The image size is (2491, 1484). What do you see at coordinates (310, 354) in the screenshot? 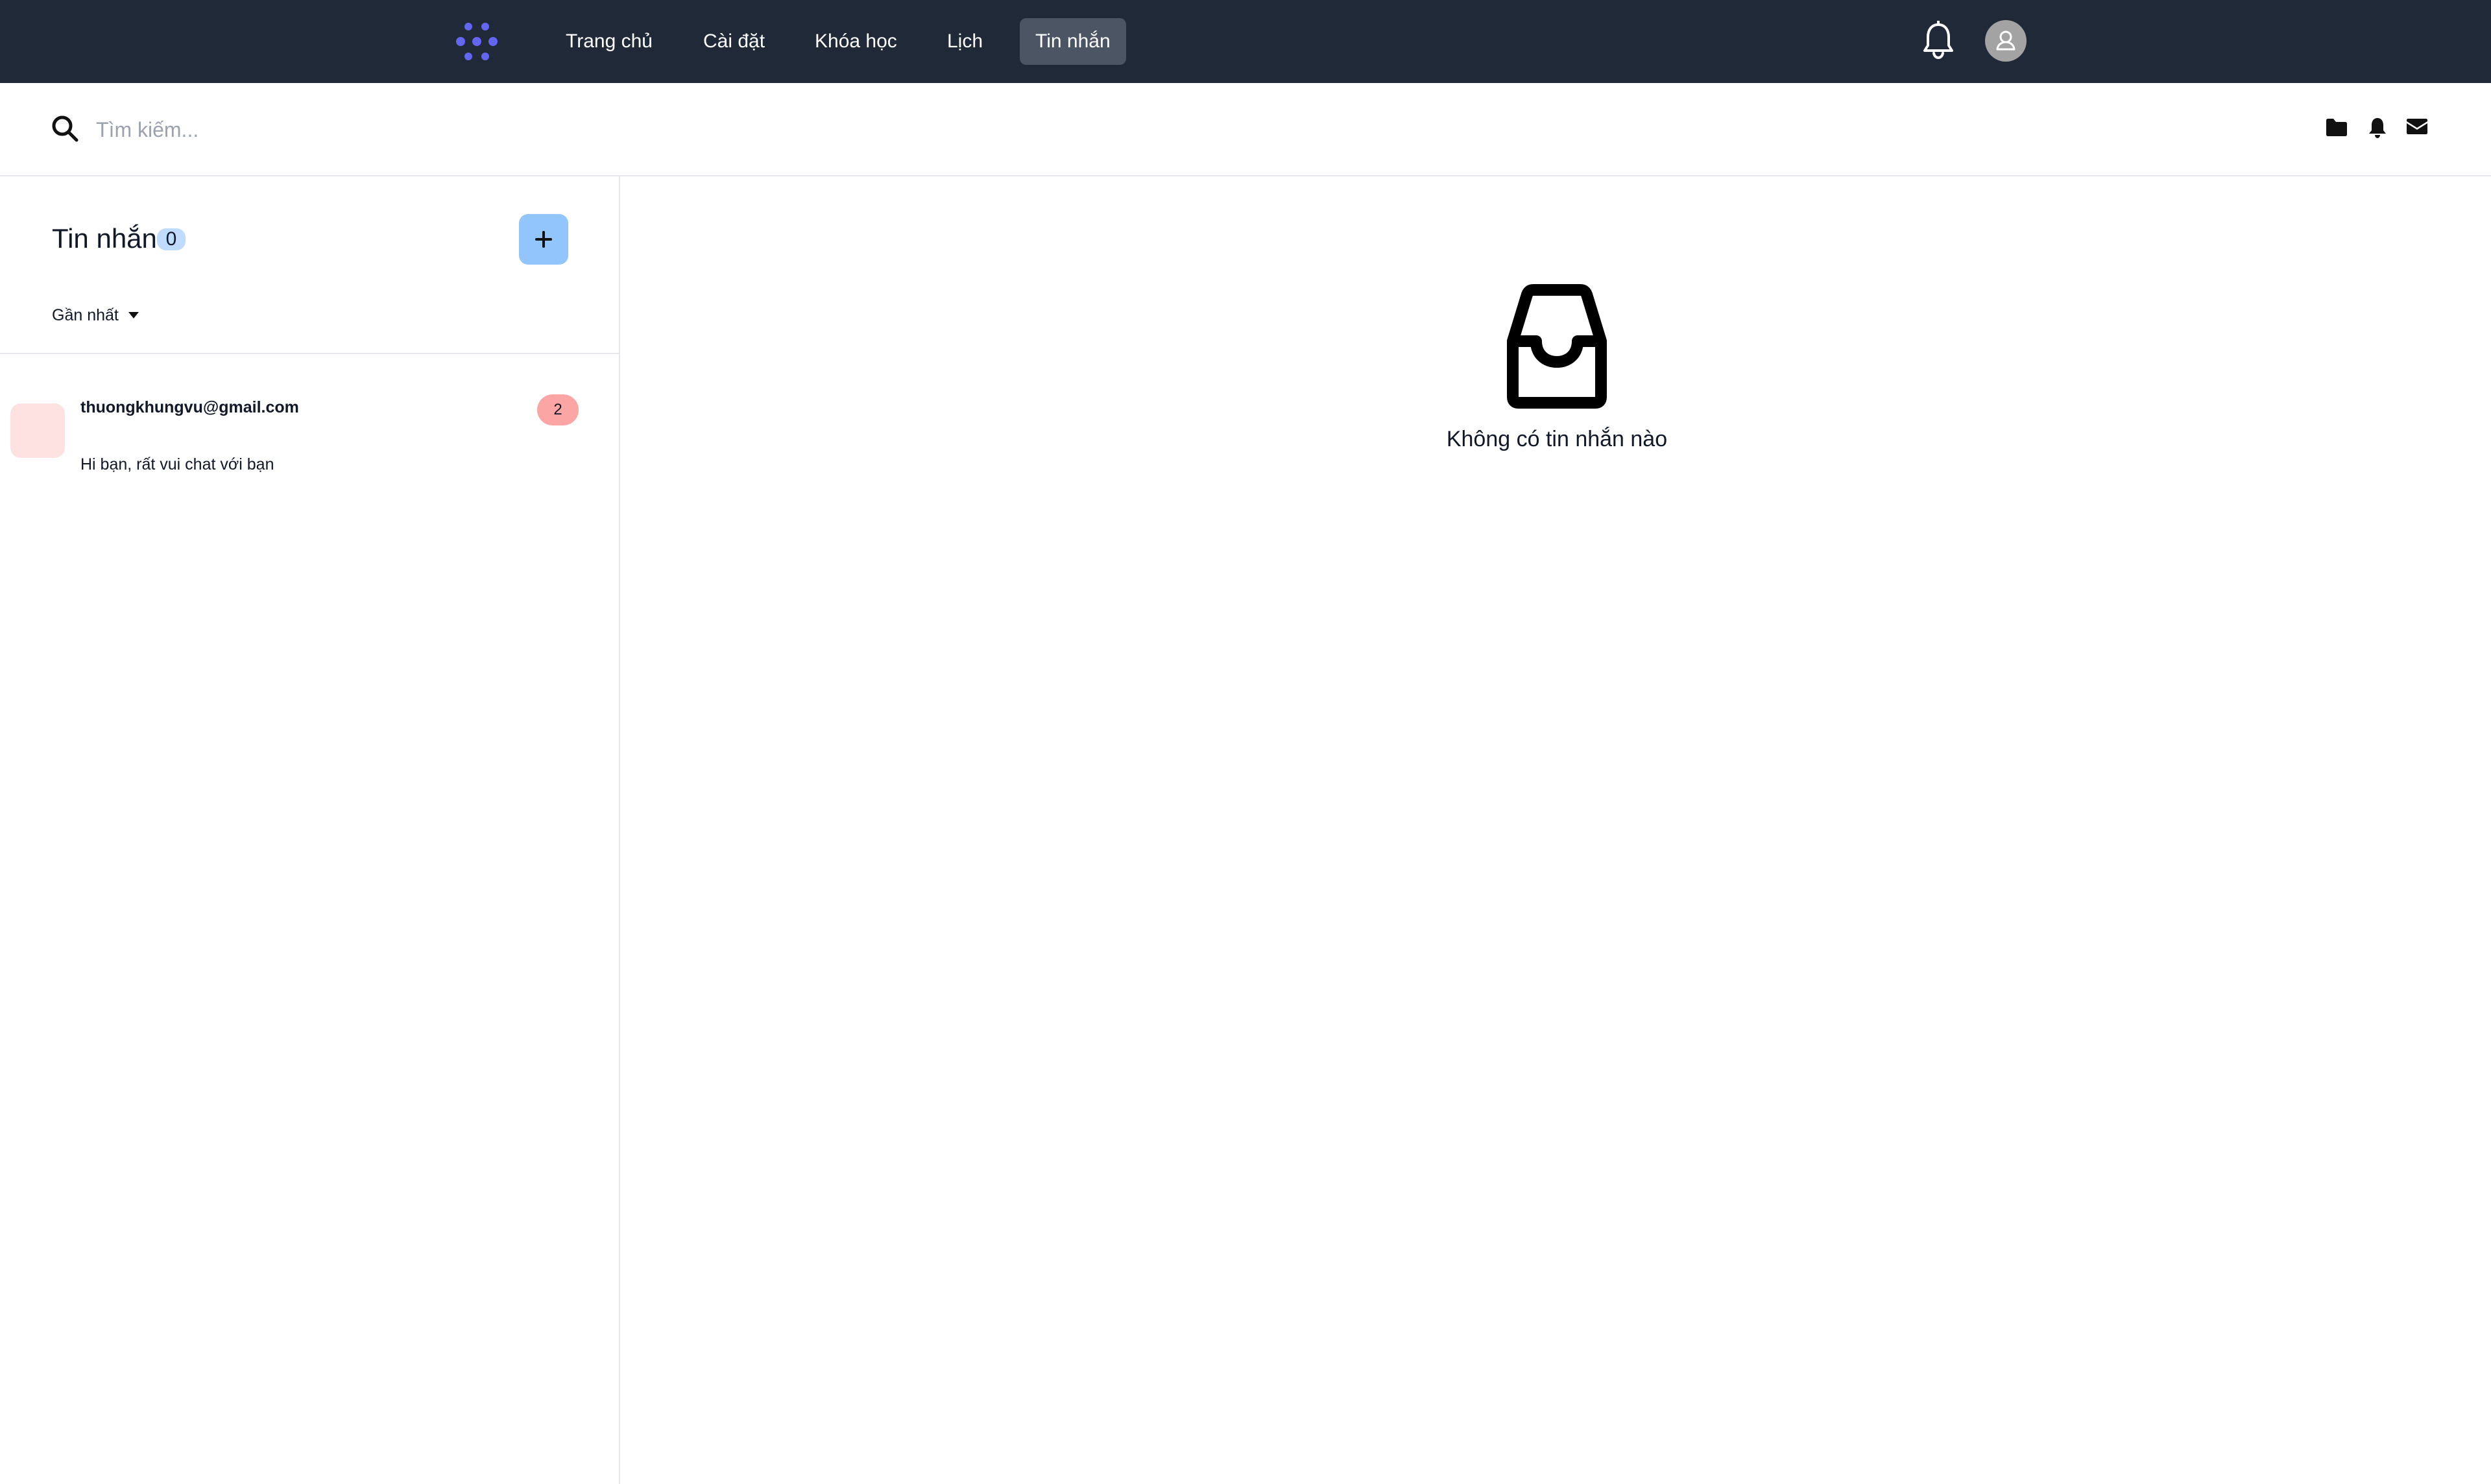
I see `divider` at bounding box center [310, 354].